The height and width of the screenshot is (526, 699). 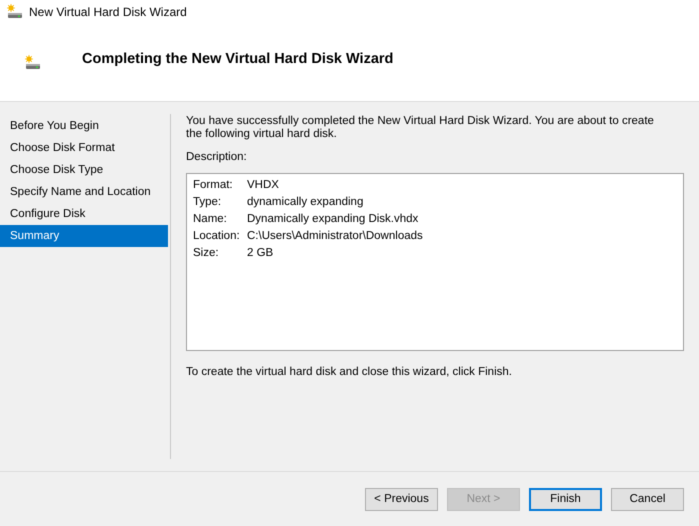 What do you see at coordinates (647, 499) in the screenshot?
I see `wizard-button: Cancel` at bounding box center [647, 499].